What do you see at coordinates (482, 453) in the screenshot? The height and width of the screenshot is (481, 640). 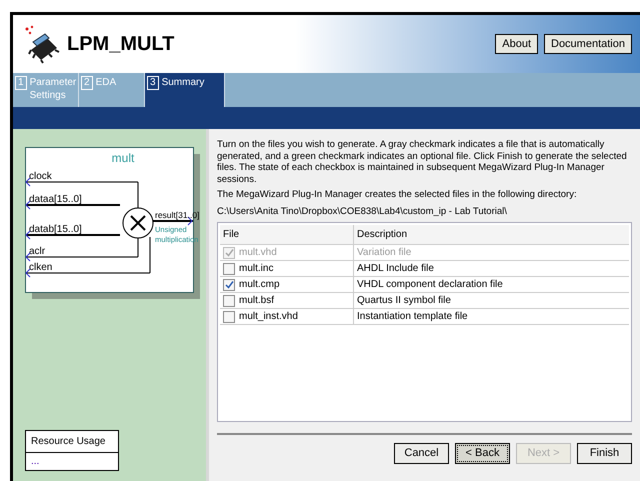 I see `nav-button: < Back` at bounding box center [482, 453].